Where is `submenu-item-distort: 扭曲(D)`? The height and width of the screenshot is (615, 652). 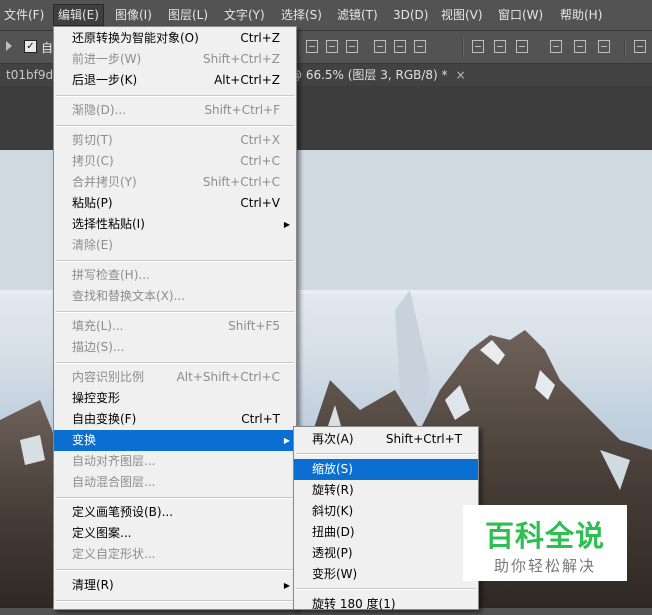 submenu-item-distort: 扭曲(D) is located at coordinates (386, 532).